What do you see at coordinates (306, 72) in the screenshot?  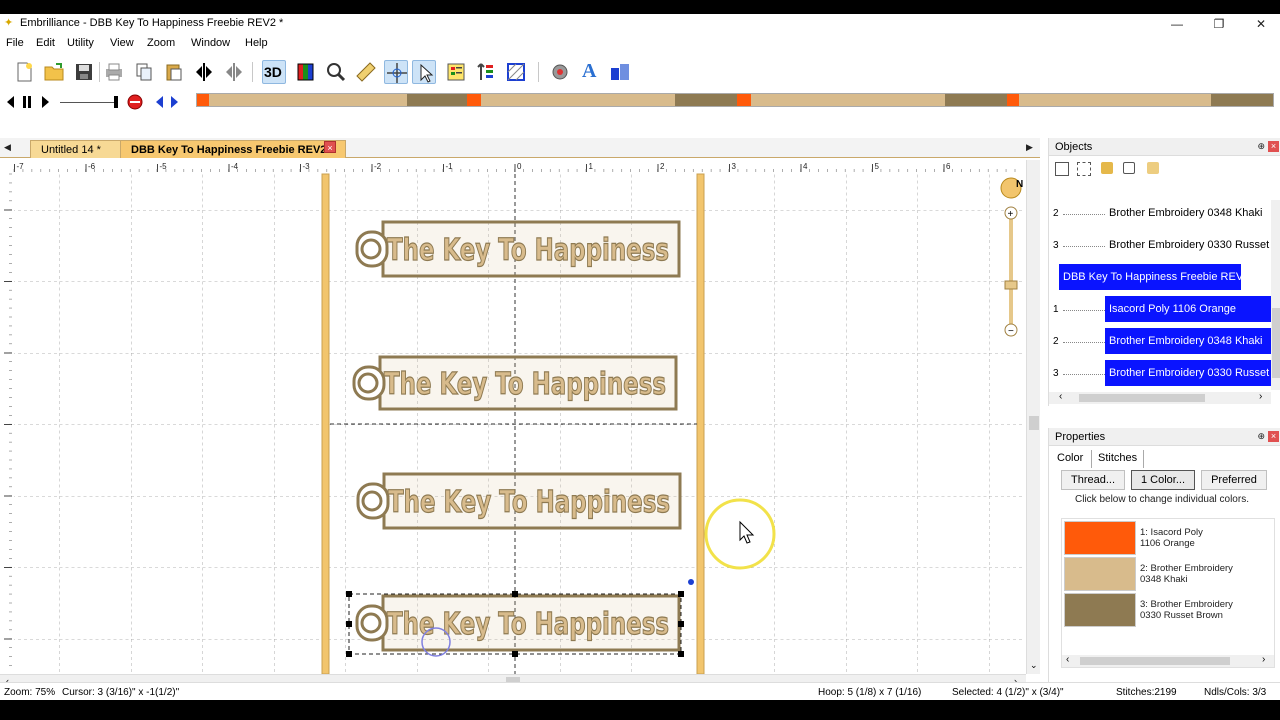 I see `color-display-icon` at bounding box center [306, 72].